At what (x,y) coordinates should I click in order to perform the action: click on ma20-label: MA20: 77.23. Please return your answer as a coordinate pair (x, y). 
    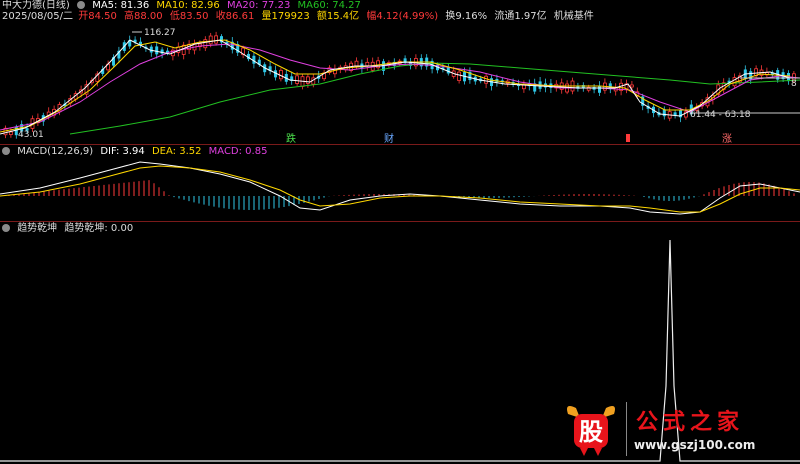
    Looking at the image, I should click on (258, 5).